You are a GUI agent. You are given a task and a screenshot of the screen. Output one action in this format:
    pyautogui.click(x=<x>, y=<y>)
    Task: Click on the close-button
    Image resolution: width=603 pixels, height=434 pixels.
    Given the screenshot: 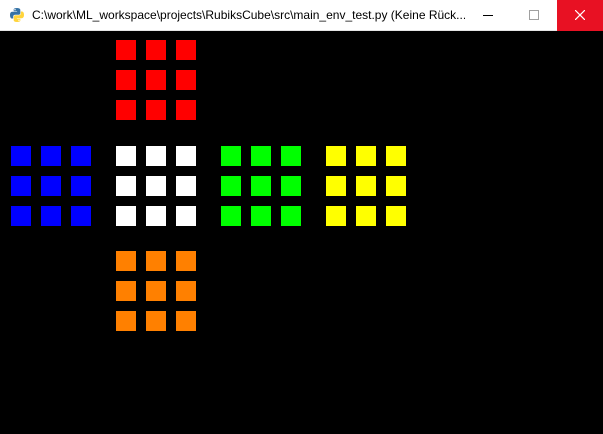 What is the action you would take?
    pyautogui.click(x=580, y=15)
    